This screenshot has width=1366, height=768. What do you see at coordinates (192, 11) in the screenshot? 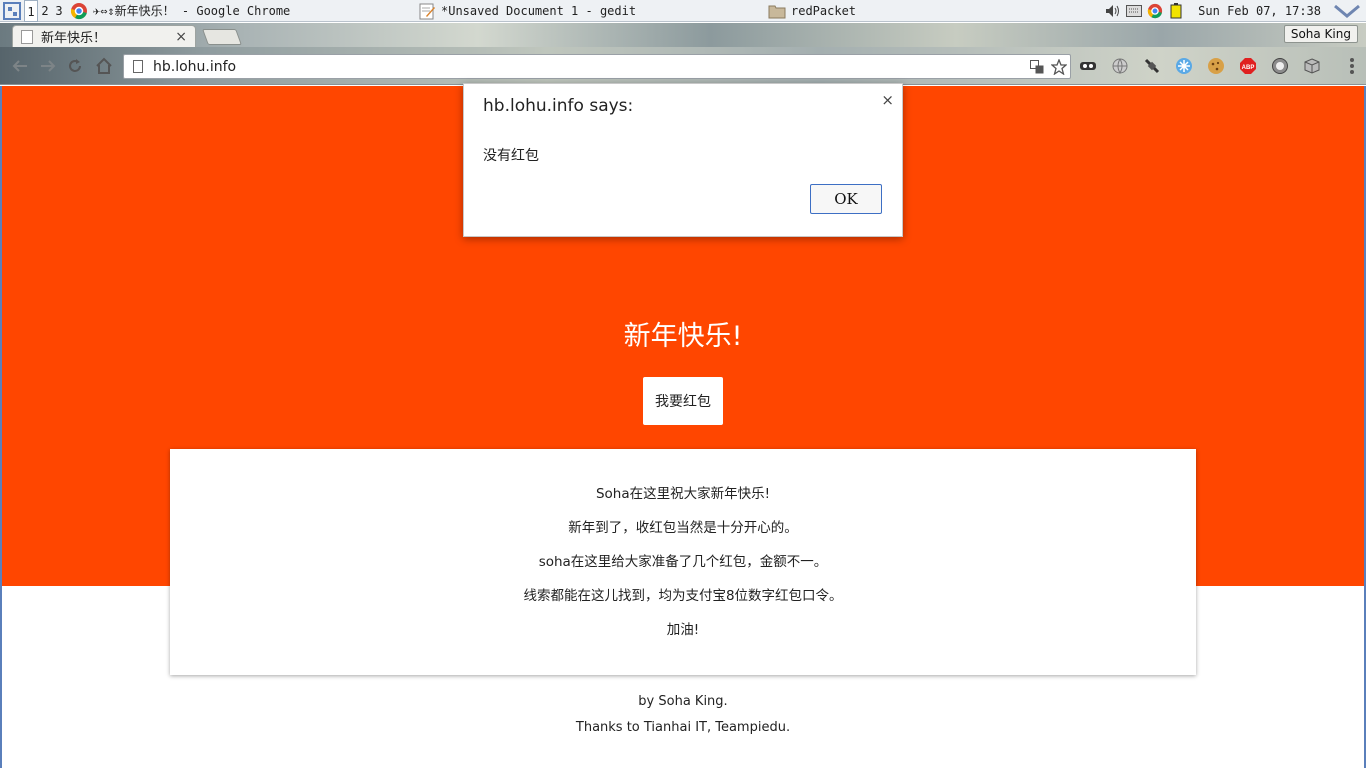
I see `task-chrome-label: ✈⇔⇕新年快乐！ - Google Chrome` at bounding box center [192, 11].